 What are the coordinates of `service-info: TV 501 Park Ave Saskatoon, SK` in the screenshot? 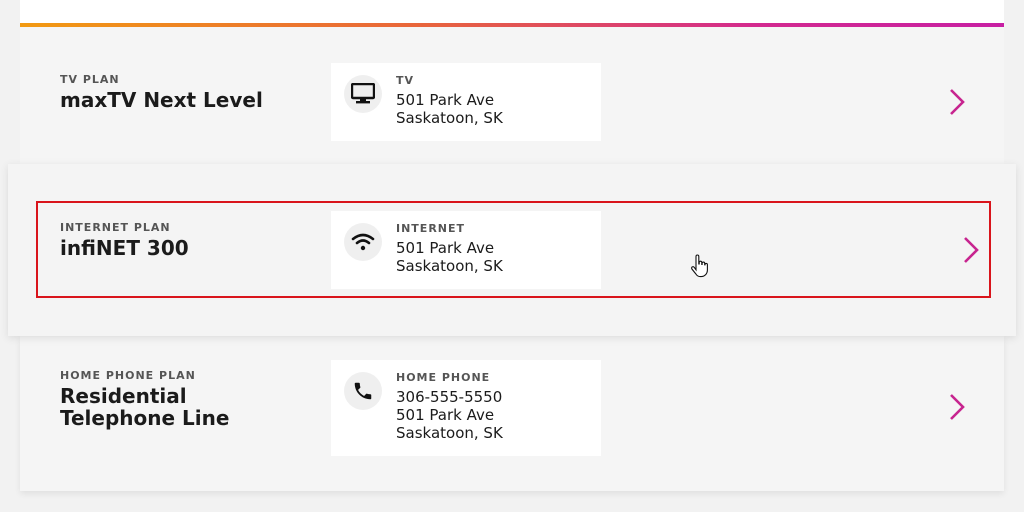 It's located at (449, 100).